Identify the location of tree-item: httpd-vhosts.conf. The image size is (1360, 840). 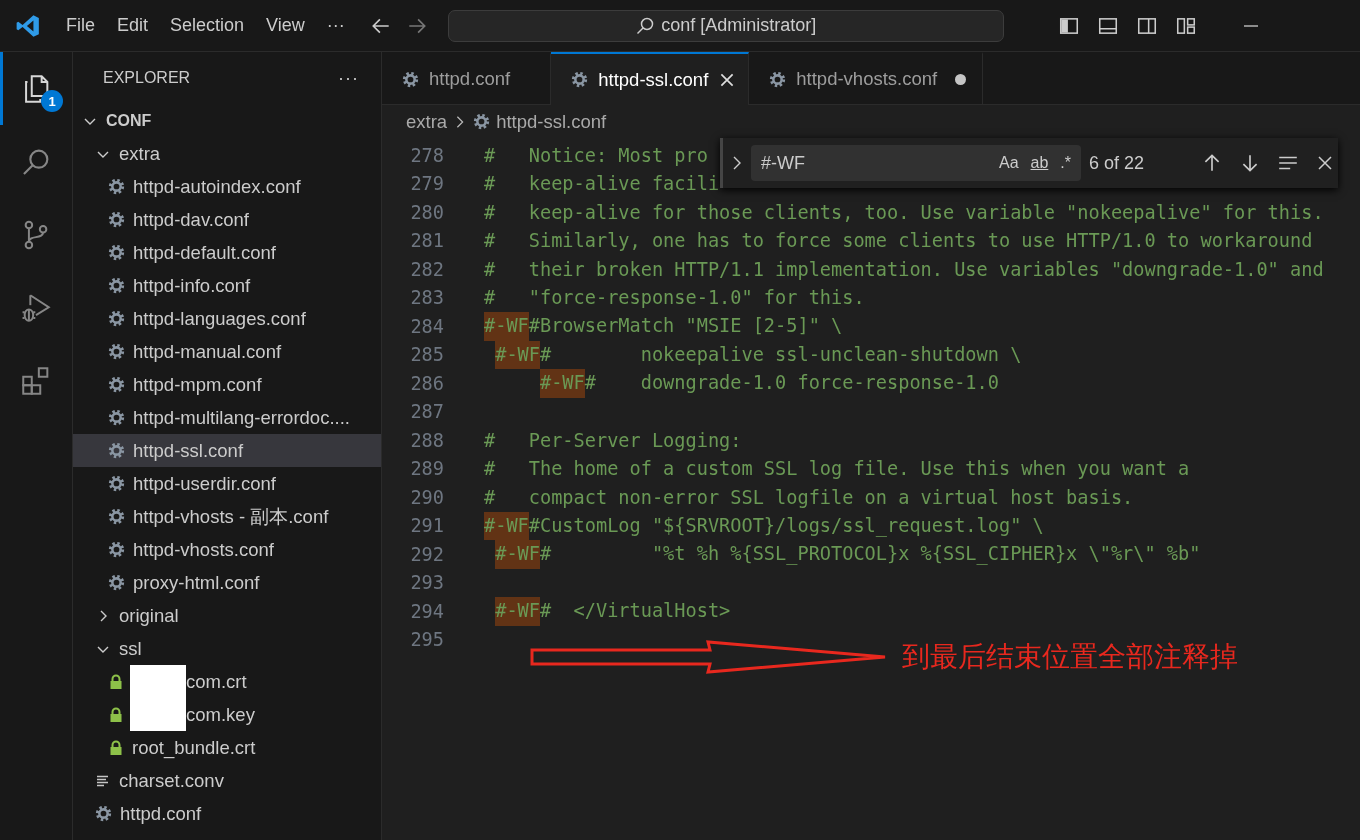
(227, 549).